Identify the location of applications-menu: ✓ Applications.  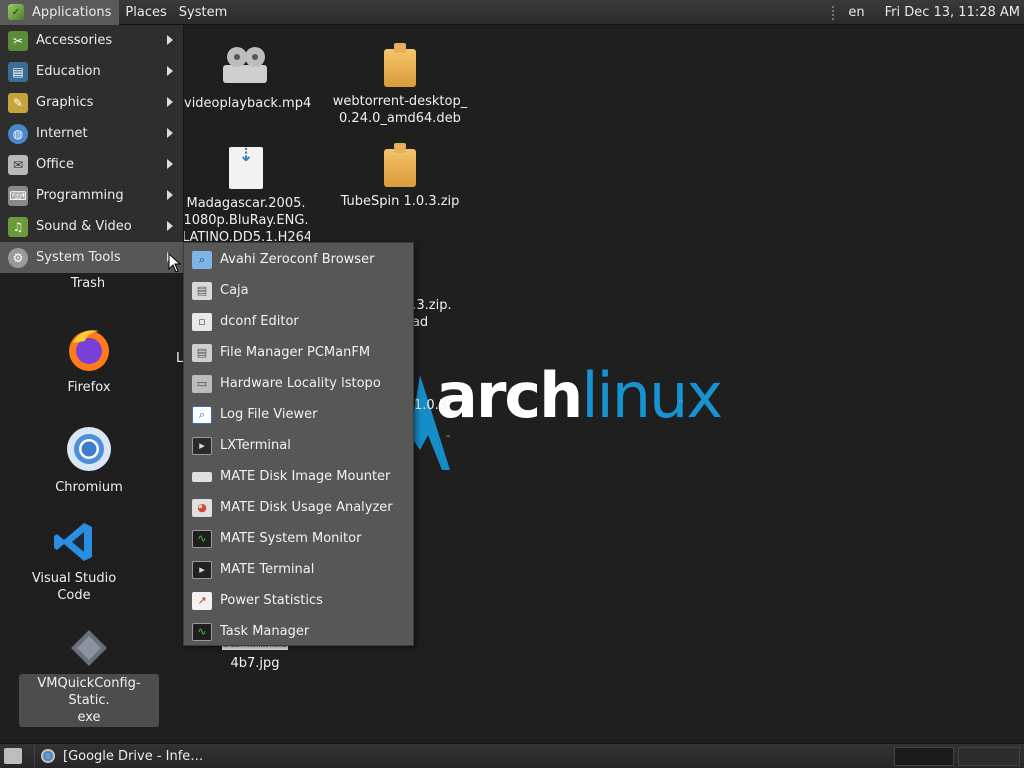
(60, 12).